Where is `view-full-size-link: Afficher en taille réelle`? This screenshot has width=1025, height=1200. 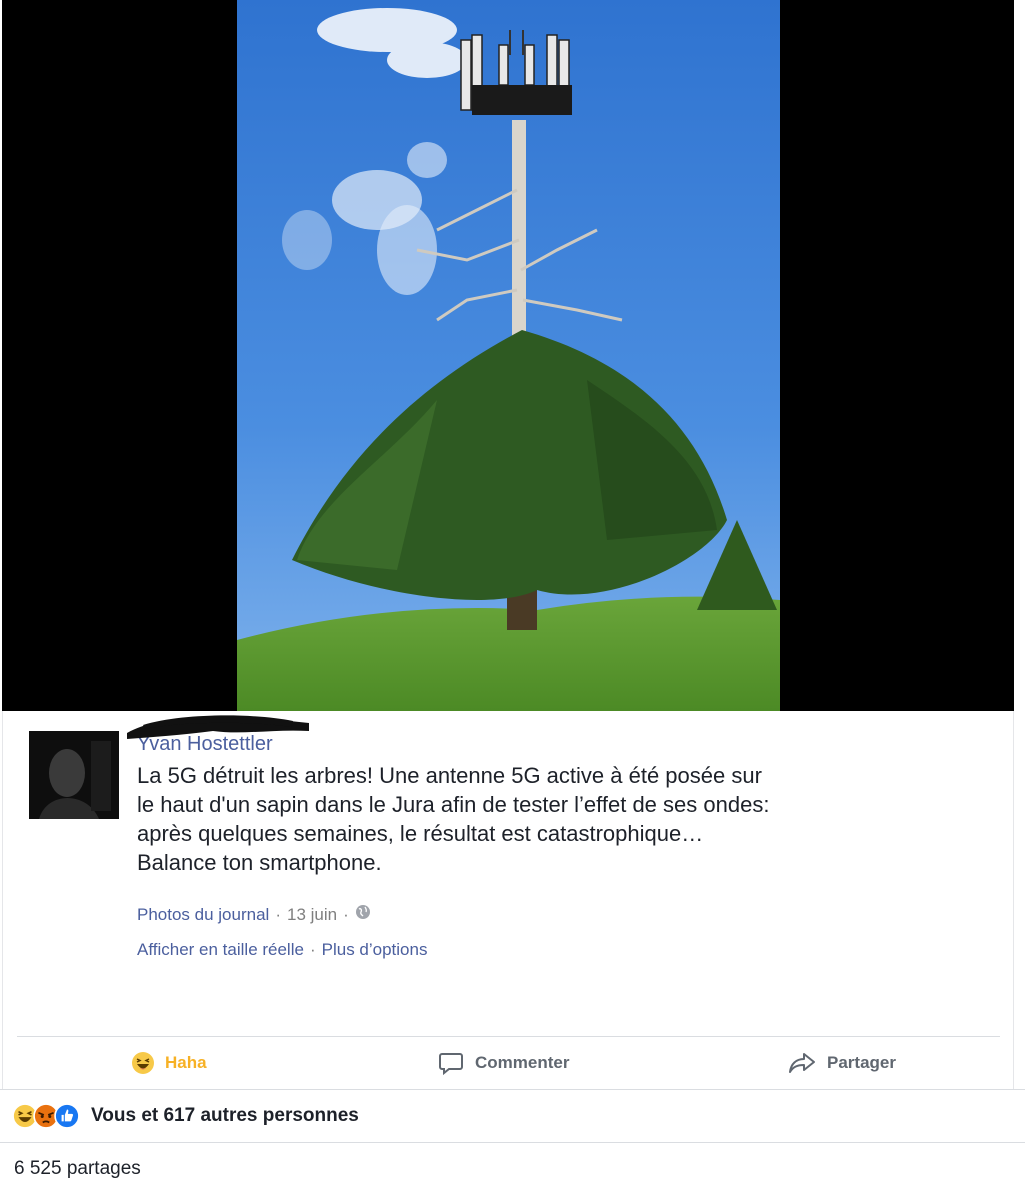 view-full-size-link: Afficher en taille réelle is located at coordinates (220, 950).